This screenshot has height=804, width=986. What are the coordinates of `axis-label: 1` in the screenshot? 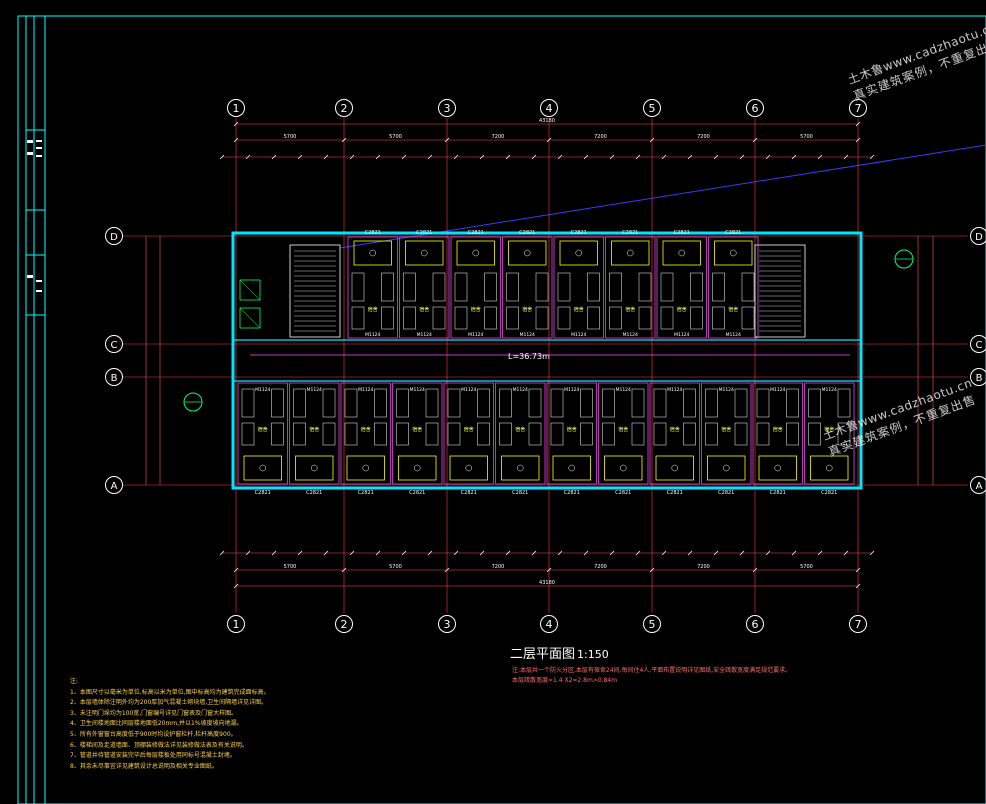 It's located at (236, 108).